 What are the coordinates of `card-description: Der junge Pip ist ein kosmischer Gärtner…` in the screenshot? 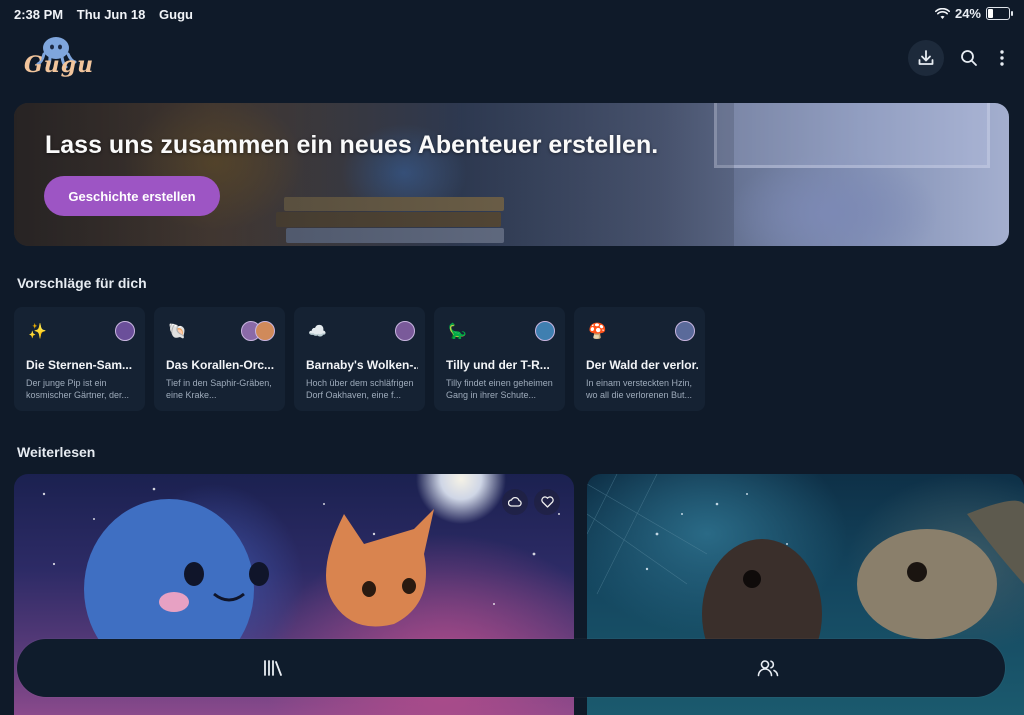 It's located at (78, 389).